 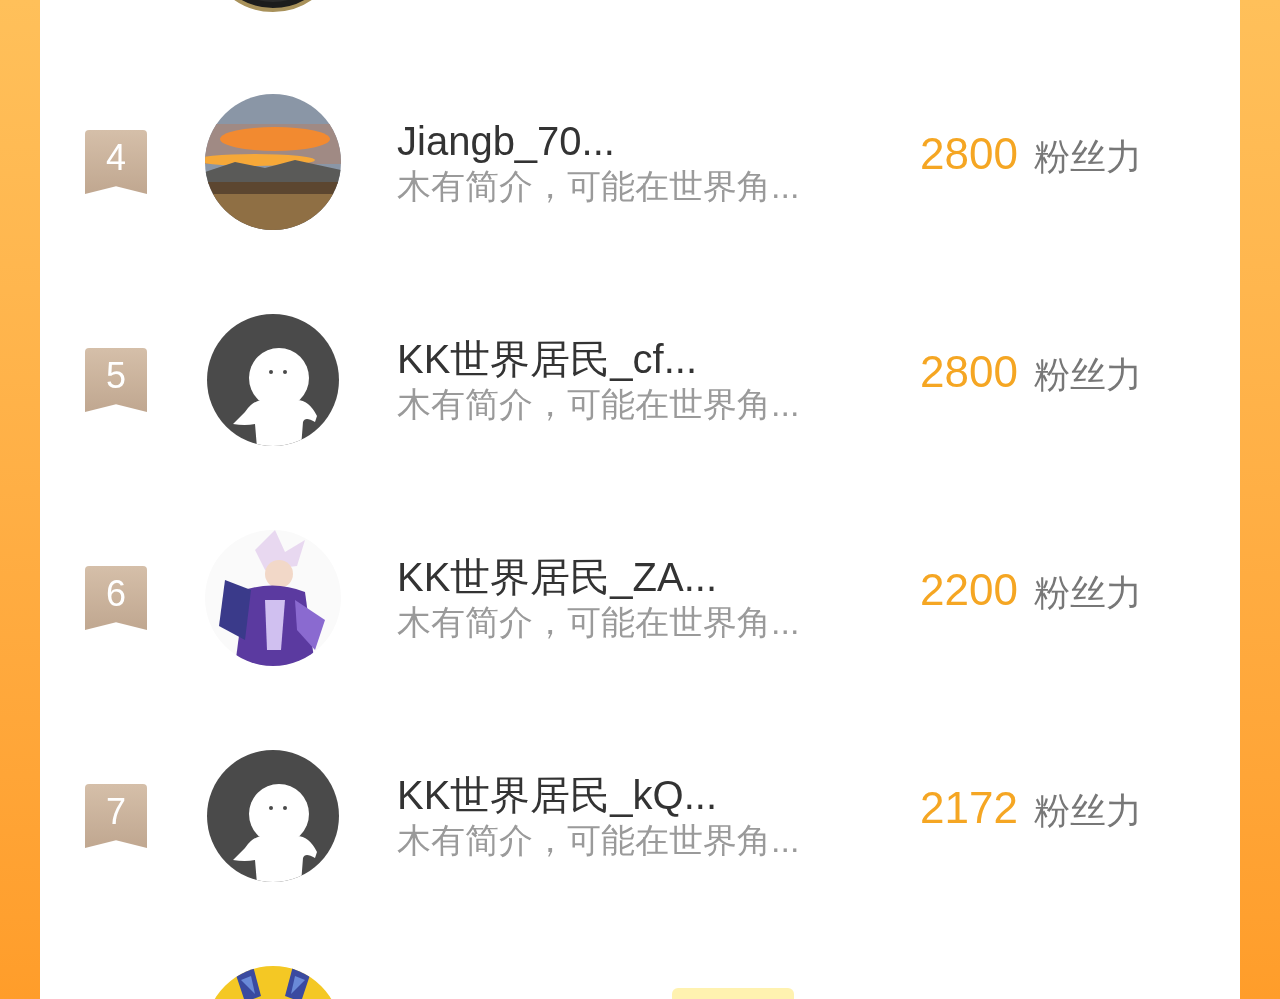 I want to click on rank-badge: 6, so click(x=116, y=598).